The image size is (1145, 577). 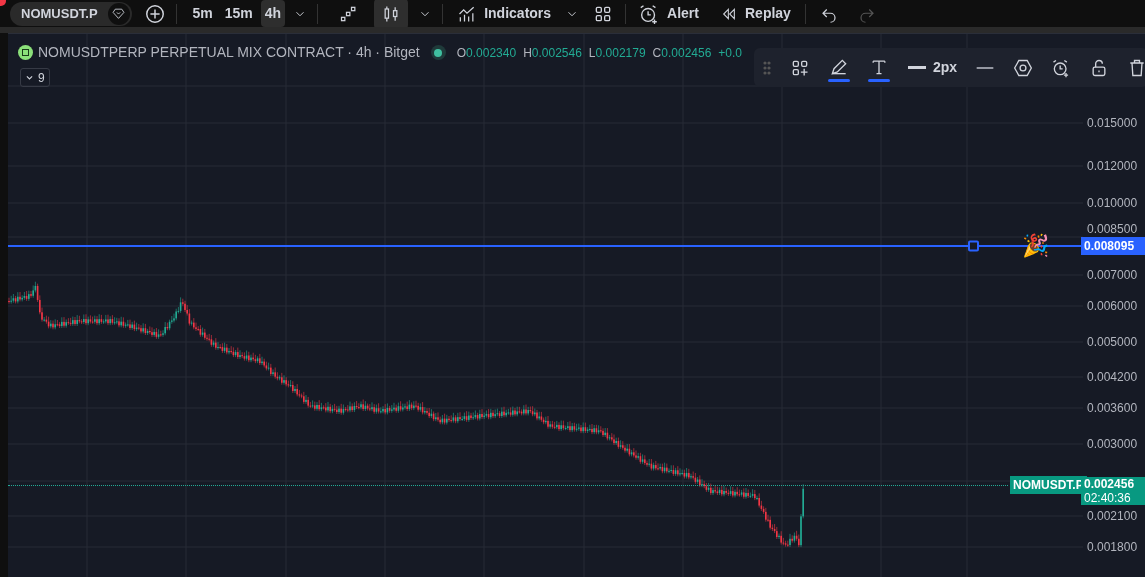 What do you see at coordinates (238, 13) in the screenshot?
I see `interval-tab: 15m` at bounding box center [238, 13].